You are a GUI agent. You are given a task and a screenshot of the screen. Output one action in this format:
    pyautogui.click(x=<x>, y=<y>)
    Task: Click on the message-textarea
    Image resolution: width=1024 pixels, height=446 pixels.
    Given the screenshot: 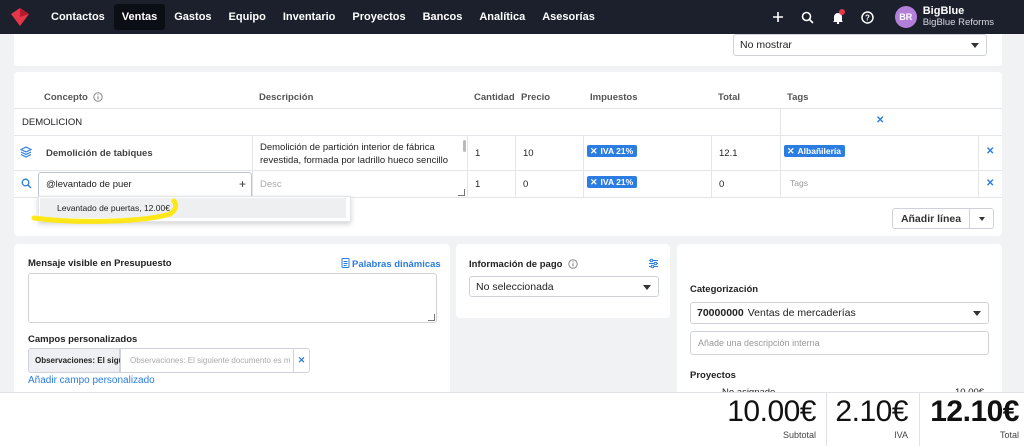 What is the action you would take?
    pyautogui.click(x=232, y=298)
    